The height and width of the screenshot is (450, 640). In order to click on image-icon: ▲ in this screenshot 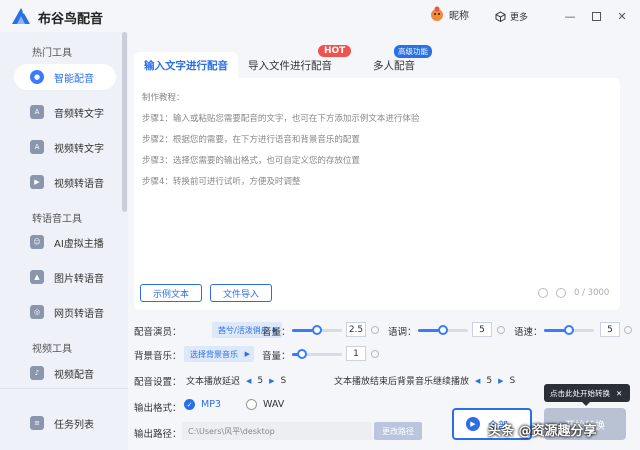, I will do `click(37, 277)`.